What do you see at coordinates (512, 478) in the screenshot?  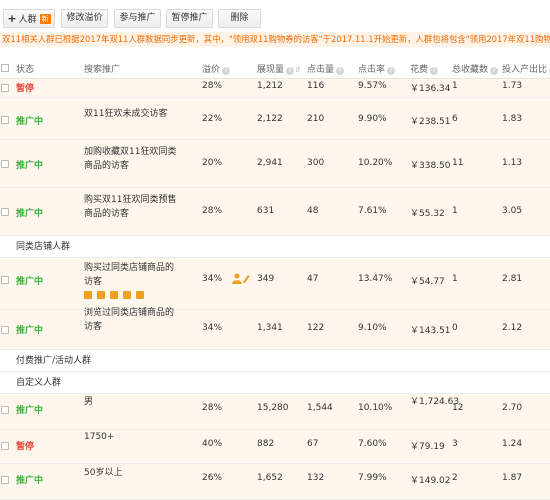 I see `roi-value: 1.87` at bounding box center [512, 478].